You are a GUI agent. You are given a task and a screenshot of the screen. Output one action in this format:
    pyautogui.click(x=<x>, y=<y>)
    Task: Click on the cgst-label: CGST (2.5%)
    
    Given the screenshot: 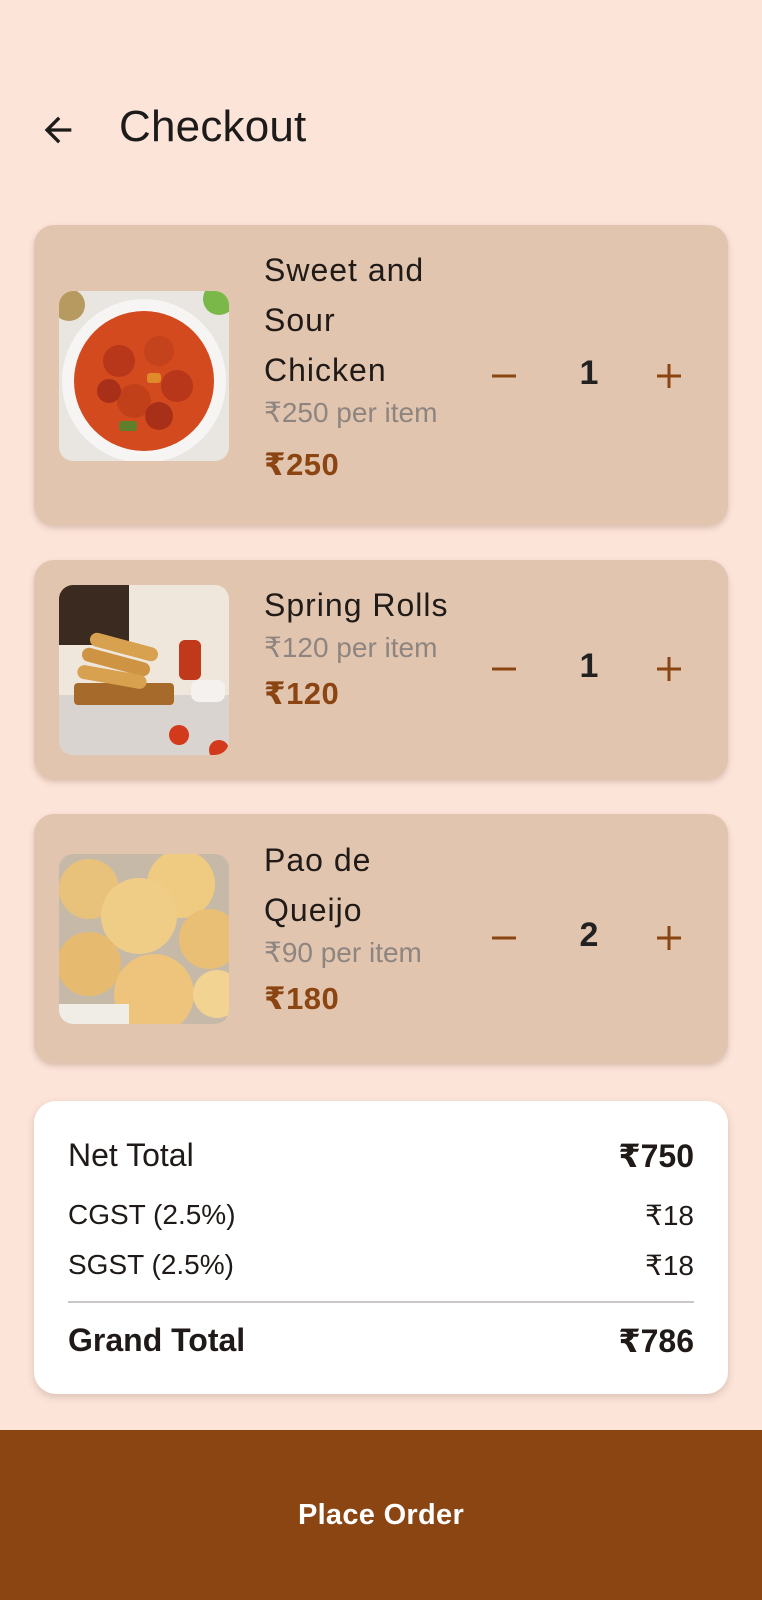 What is the action you would take?
    pyautogui.click(x=152, y=1214)
    